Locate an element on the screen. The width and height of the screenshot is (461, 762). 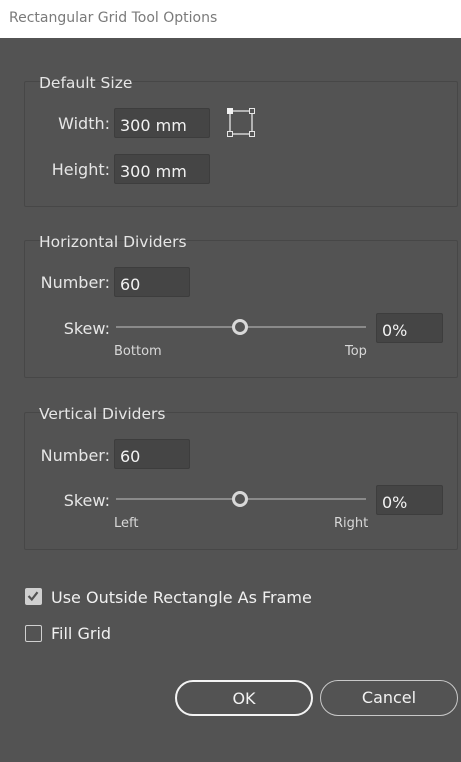
use-outside-label: Use Outside Rectangle As Frame is located at coordinates (181, 597).